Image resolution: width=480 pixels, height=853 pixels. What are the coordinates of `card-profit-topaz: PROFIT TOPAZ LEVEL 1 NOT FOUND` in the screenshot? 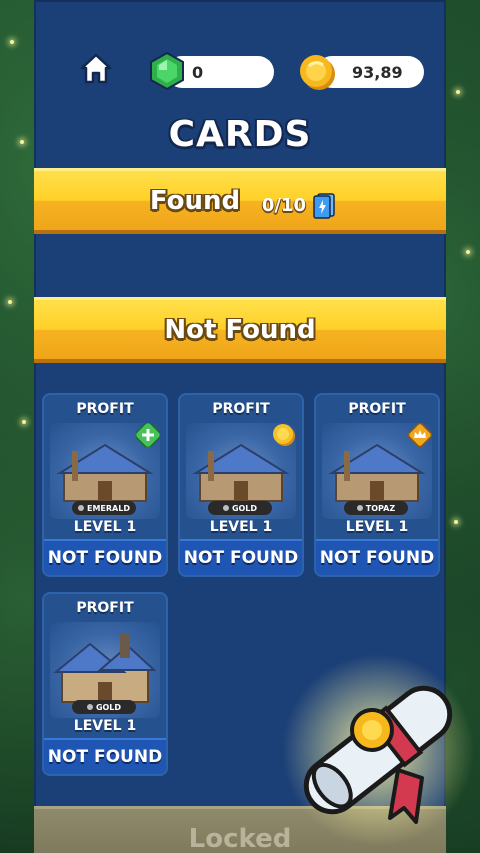 It's located at (377, 485).